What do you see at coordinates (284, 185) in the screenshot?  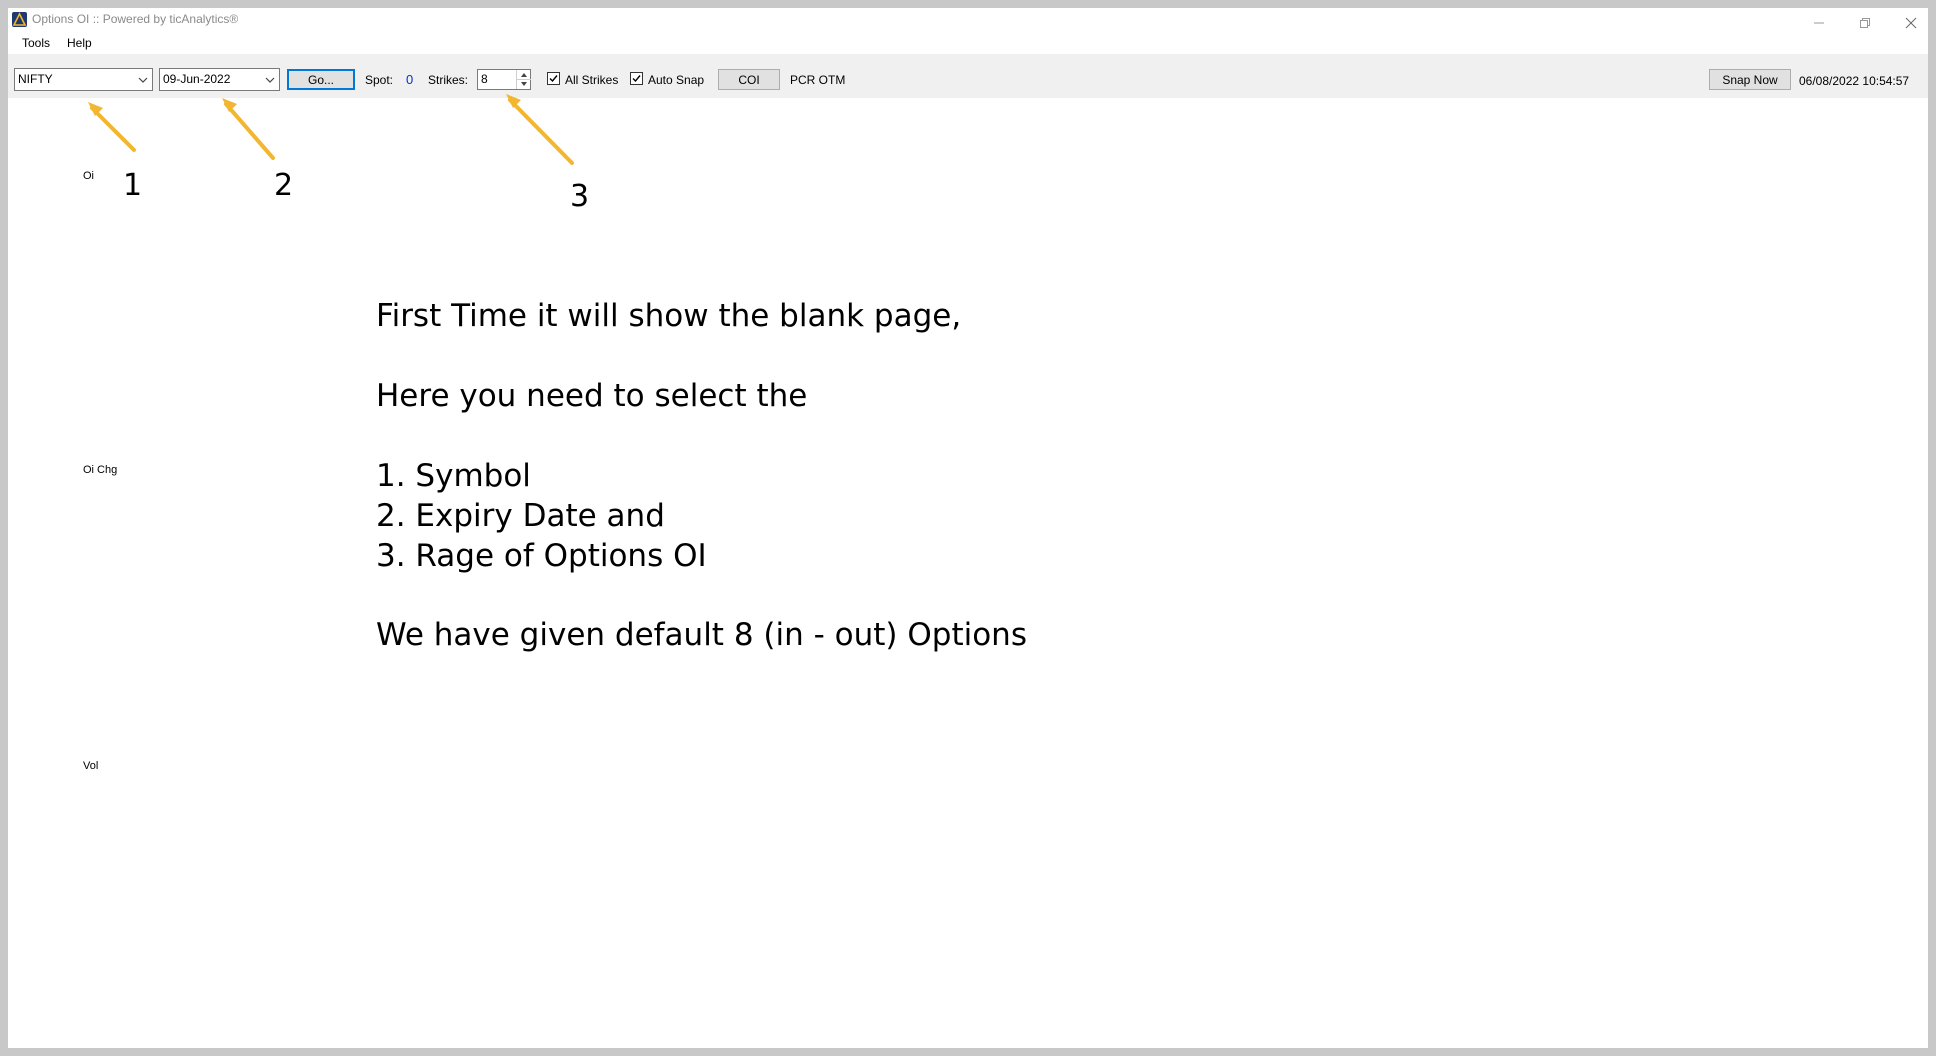 I see `annotation-number-2: 2` at bounding box center [284, 185].